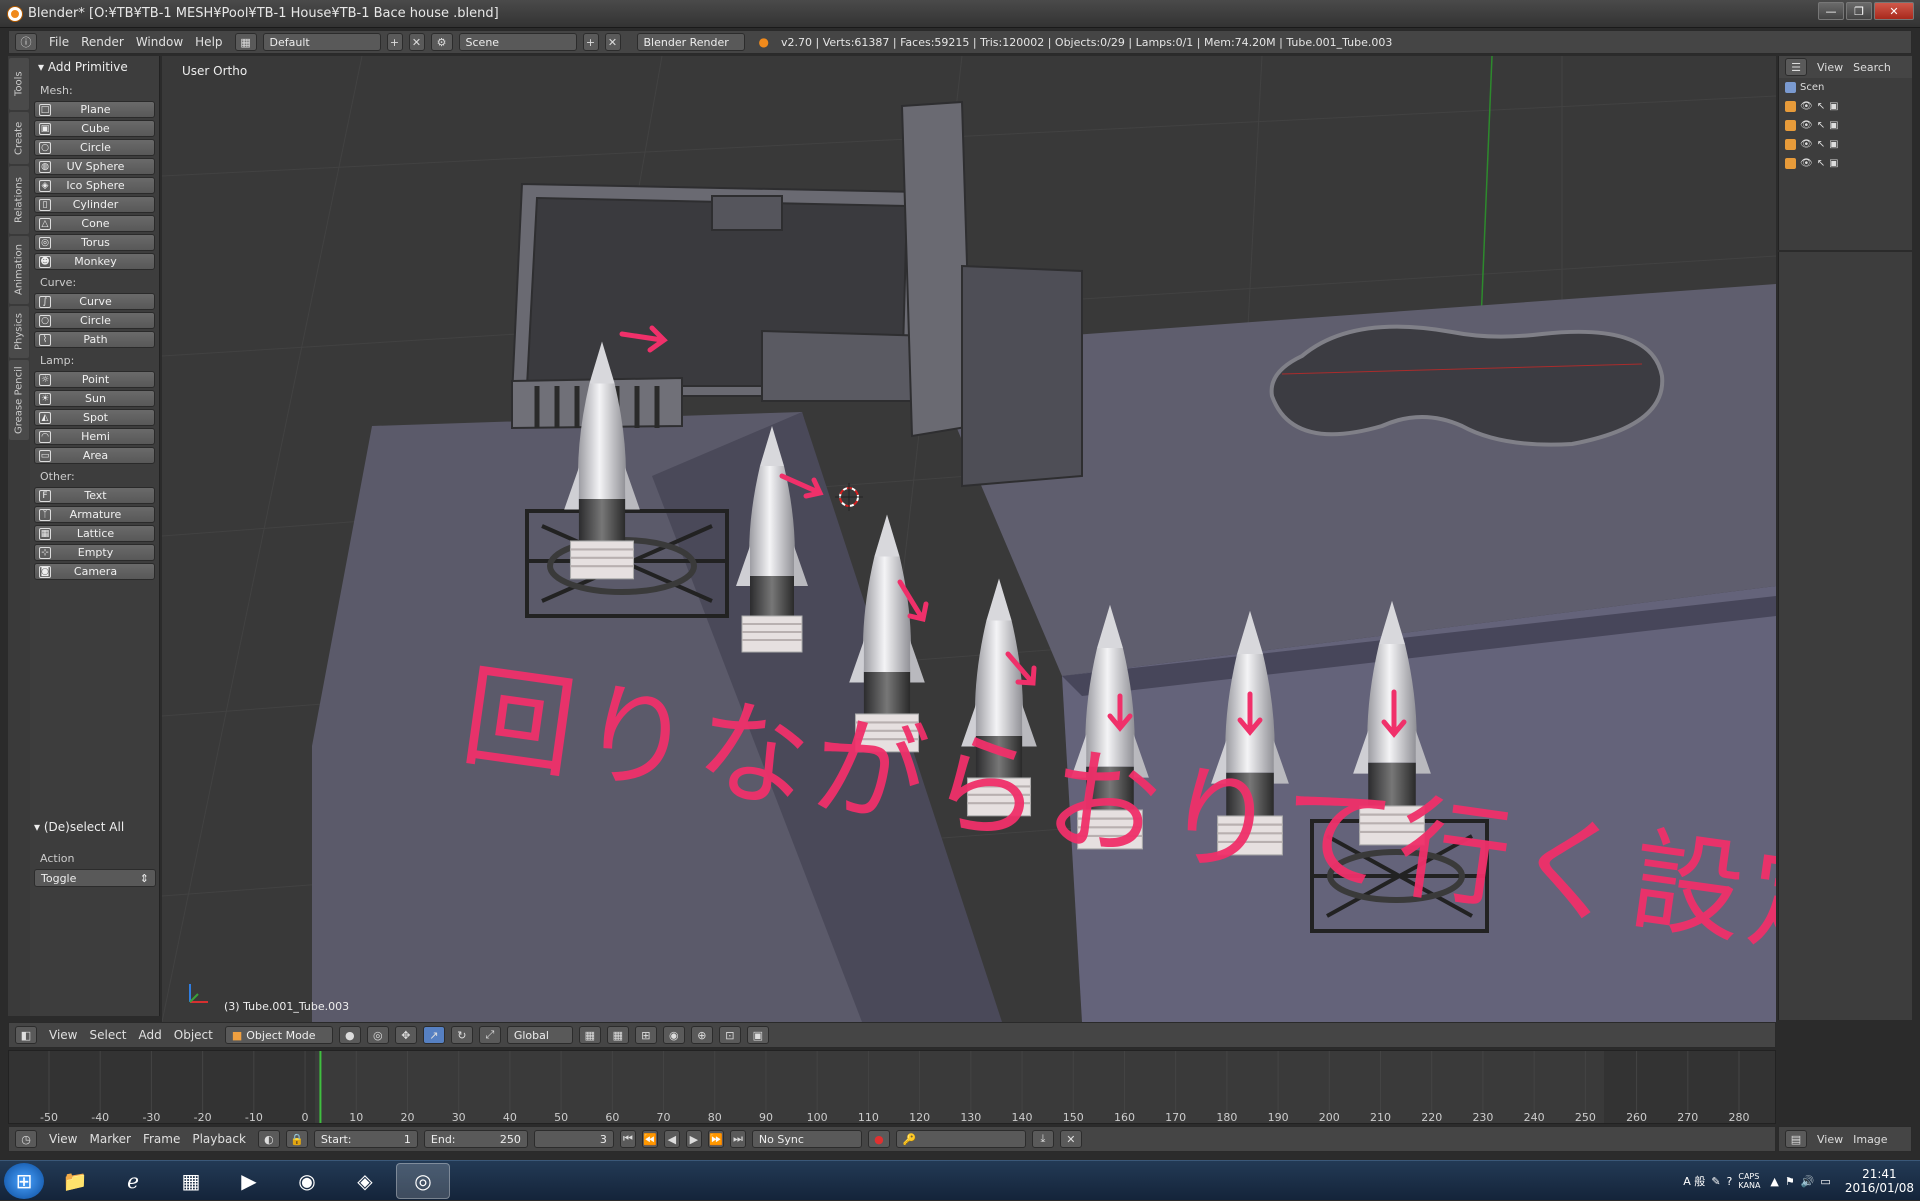 The height and width of the screenshot is (1201, 1920). Describe the element at coordinates (365, 1139) in the screenshot. I see `start-frame-field: Start: 1` at that location.